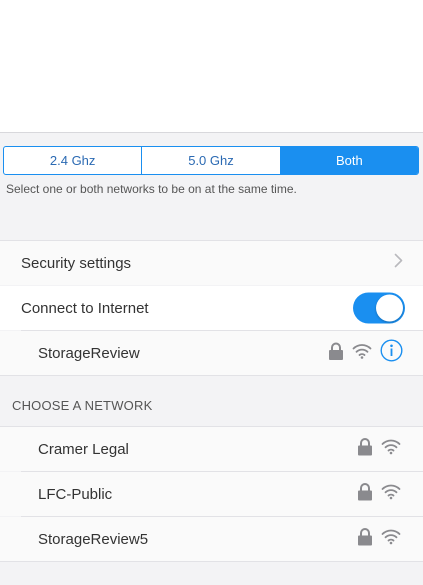 The image size is (423, 585). What do you see at coordinates (211, 308) in the screenshot?
I see `connect-to-internet-row: Connect to Internet` at bounding box center [211, 308].